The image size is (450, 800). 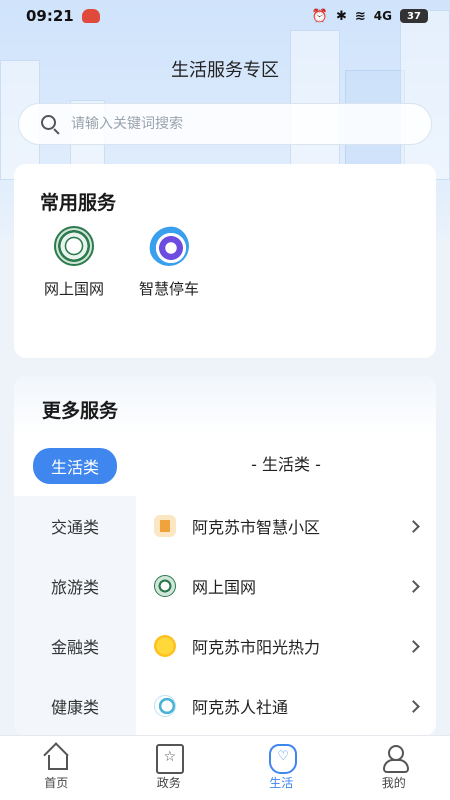 What do you see at coordinates (256, 647) in the screenshot?
I see `list-item-label: 阿克苏市阳光热力` at bounding box center [256, 647].